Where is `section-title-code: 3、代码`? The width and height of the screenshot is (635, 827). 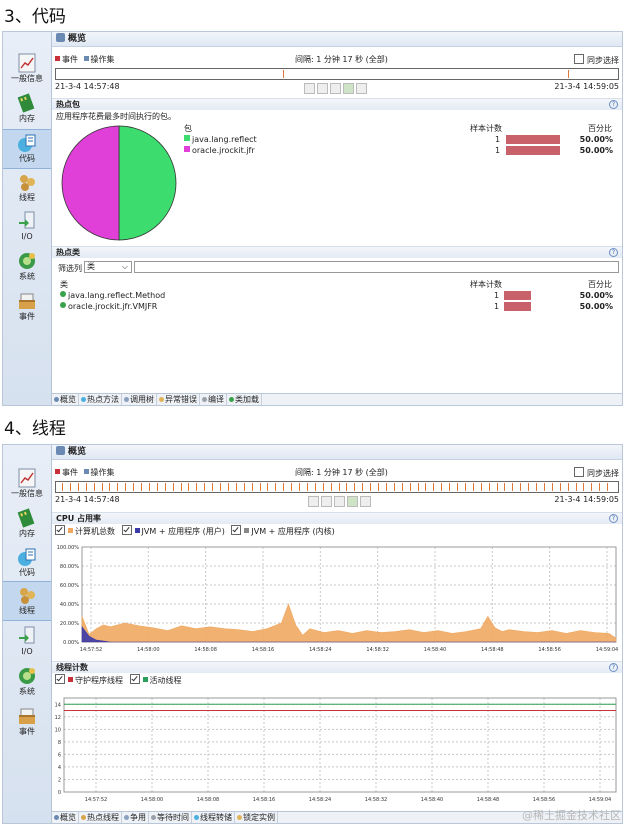 section-title-code: 3、代码 is located at coordinates (35, 17).